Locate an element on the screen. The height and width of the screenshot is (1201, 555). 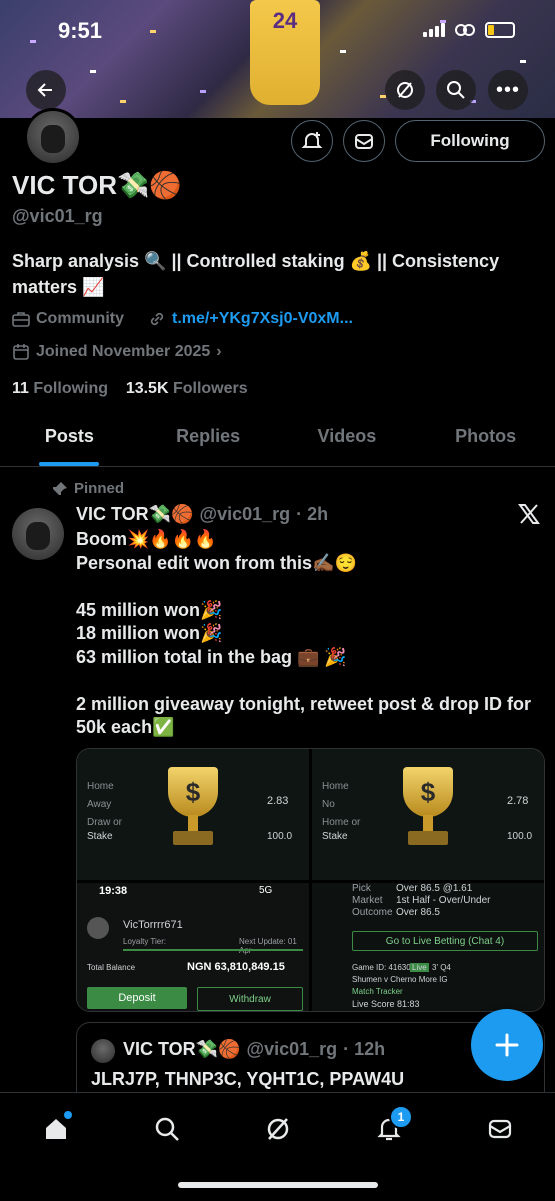
following-count: 11 is located at coordinates (20, 388).